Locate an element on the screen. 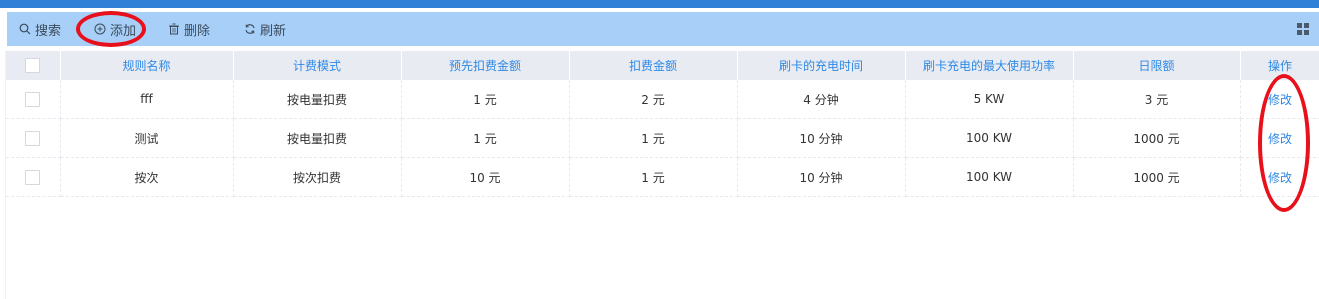 This screenshot has width=1319, height=299. column-header-daily-limit: 日限额 is located at coordinates (1157, 65).